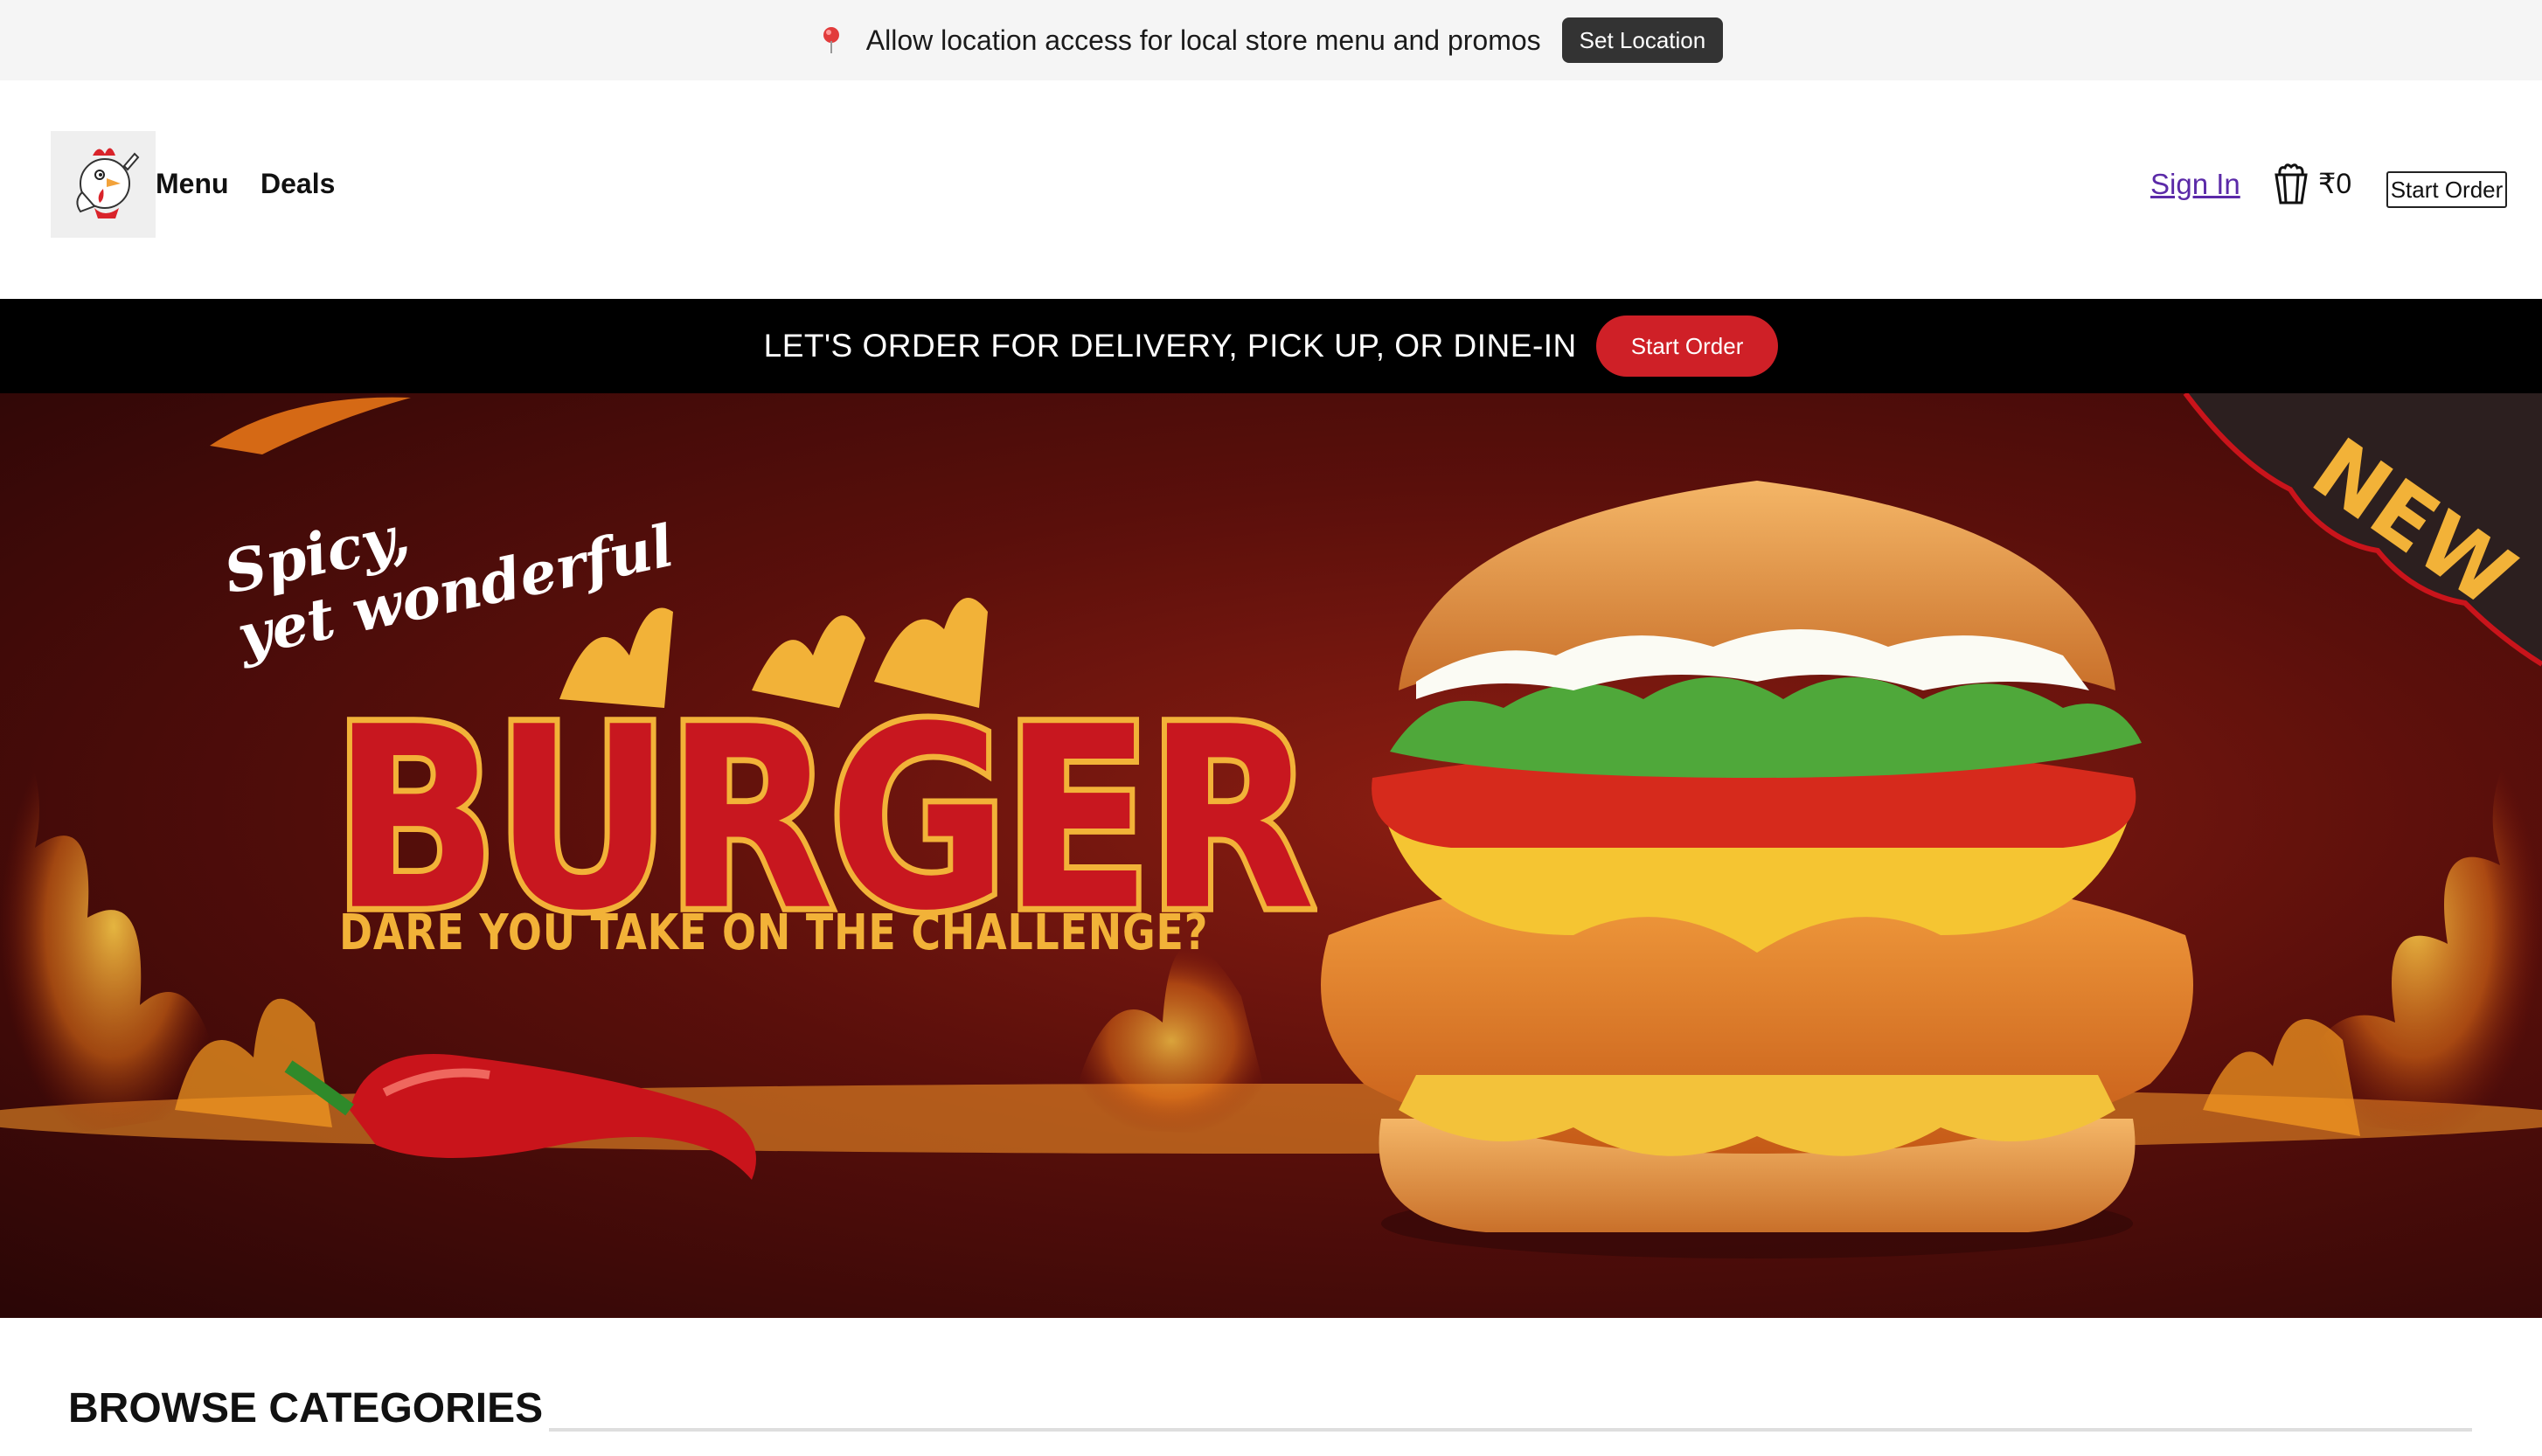 This screenshot has width=2542, height=1456. Describe the element at coordinates (2311, 184) in the screenshot. I see `cart-button: ₹0` at that location.